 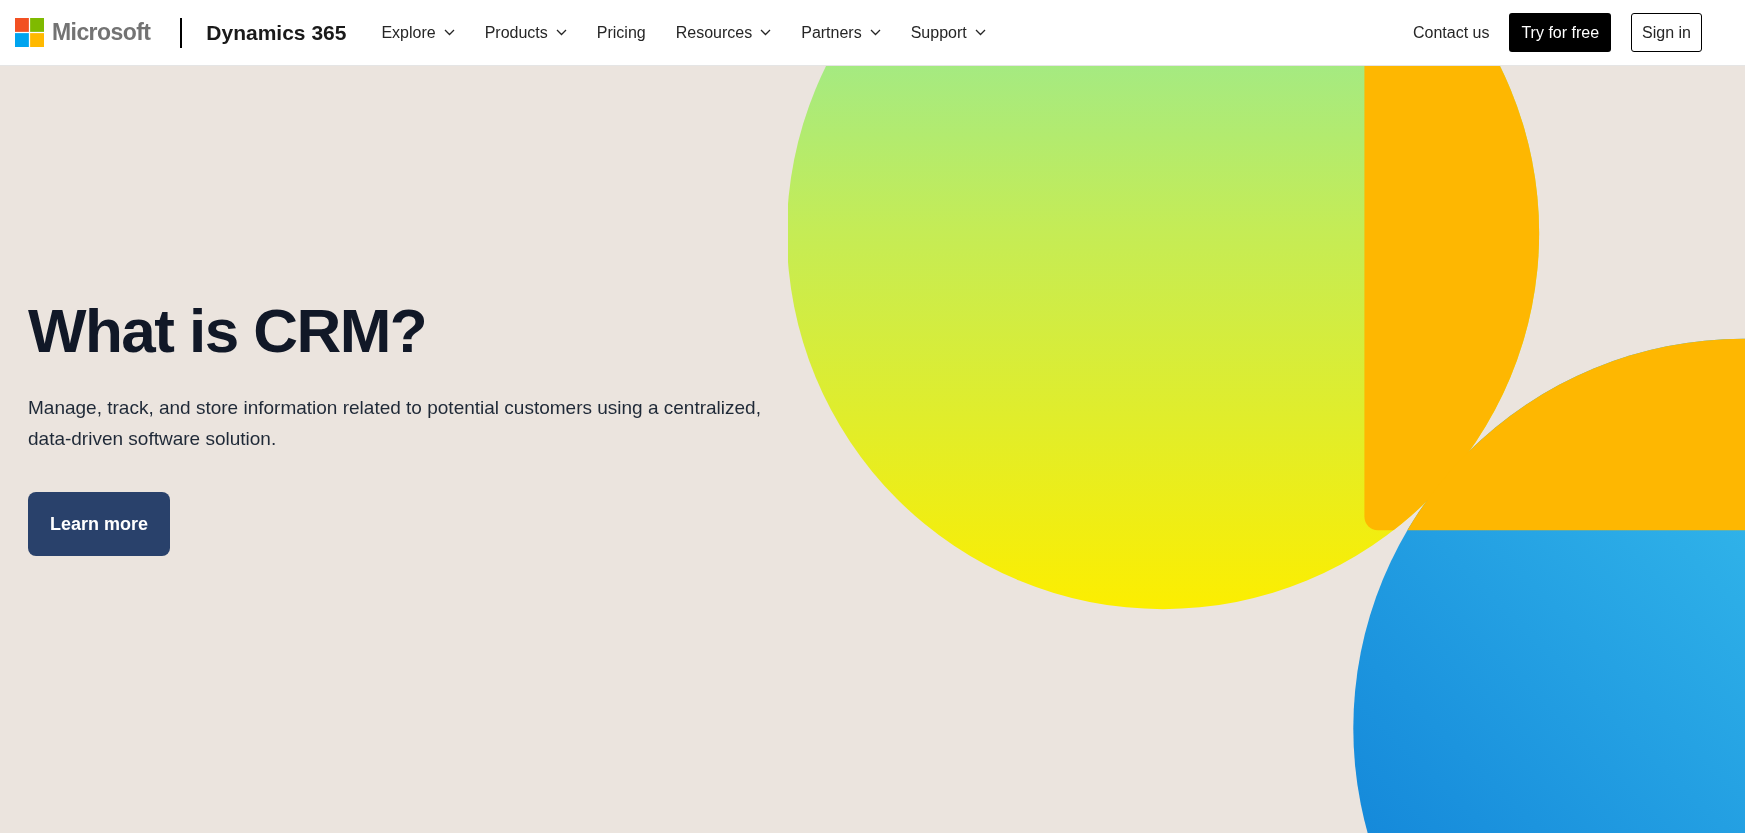 I want to click on contact-link: Contact us, so click(x=1451, y=32).